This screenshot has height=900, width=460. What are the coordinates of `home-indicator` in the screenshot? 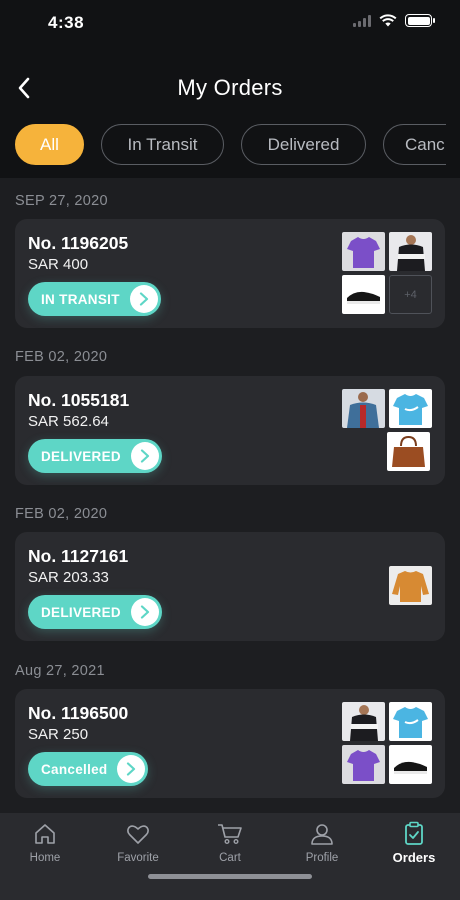 It's located at (230, 876).